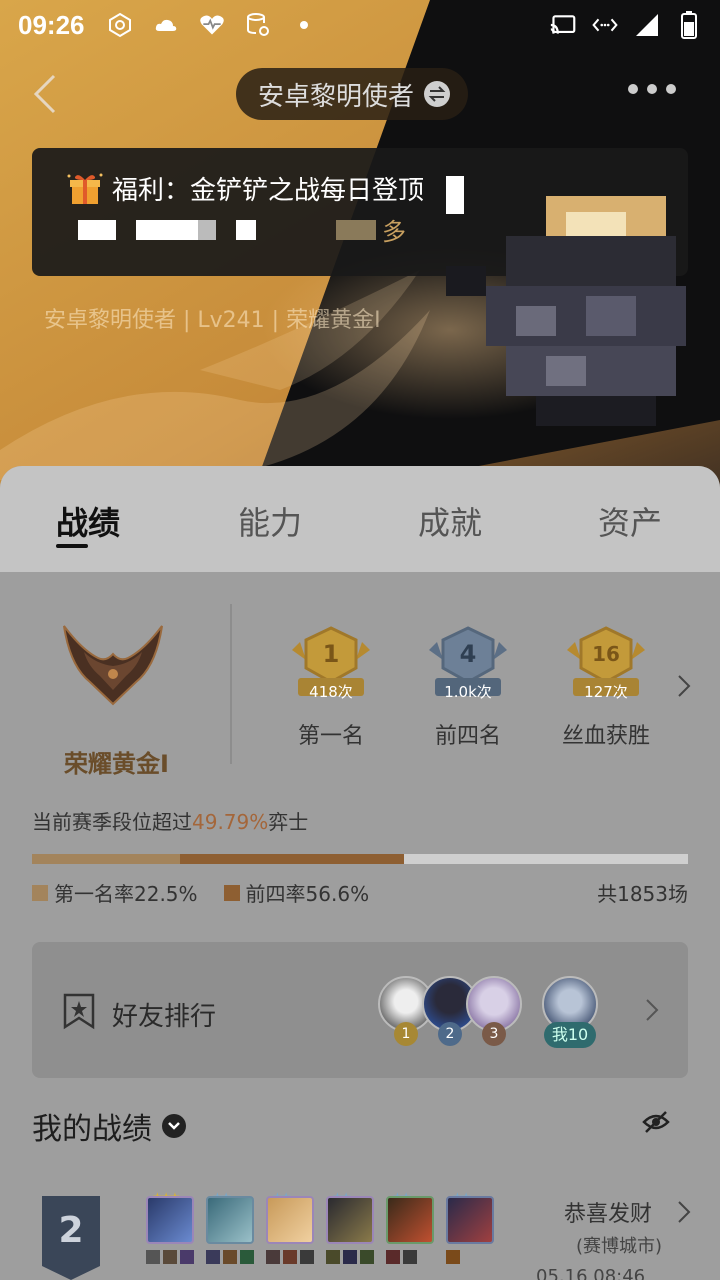  What do you see at coordinates (40, 892) in the screenshot?
I see `first-rate-swatch` at bounding box center [40, 892].